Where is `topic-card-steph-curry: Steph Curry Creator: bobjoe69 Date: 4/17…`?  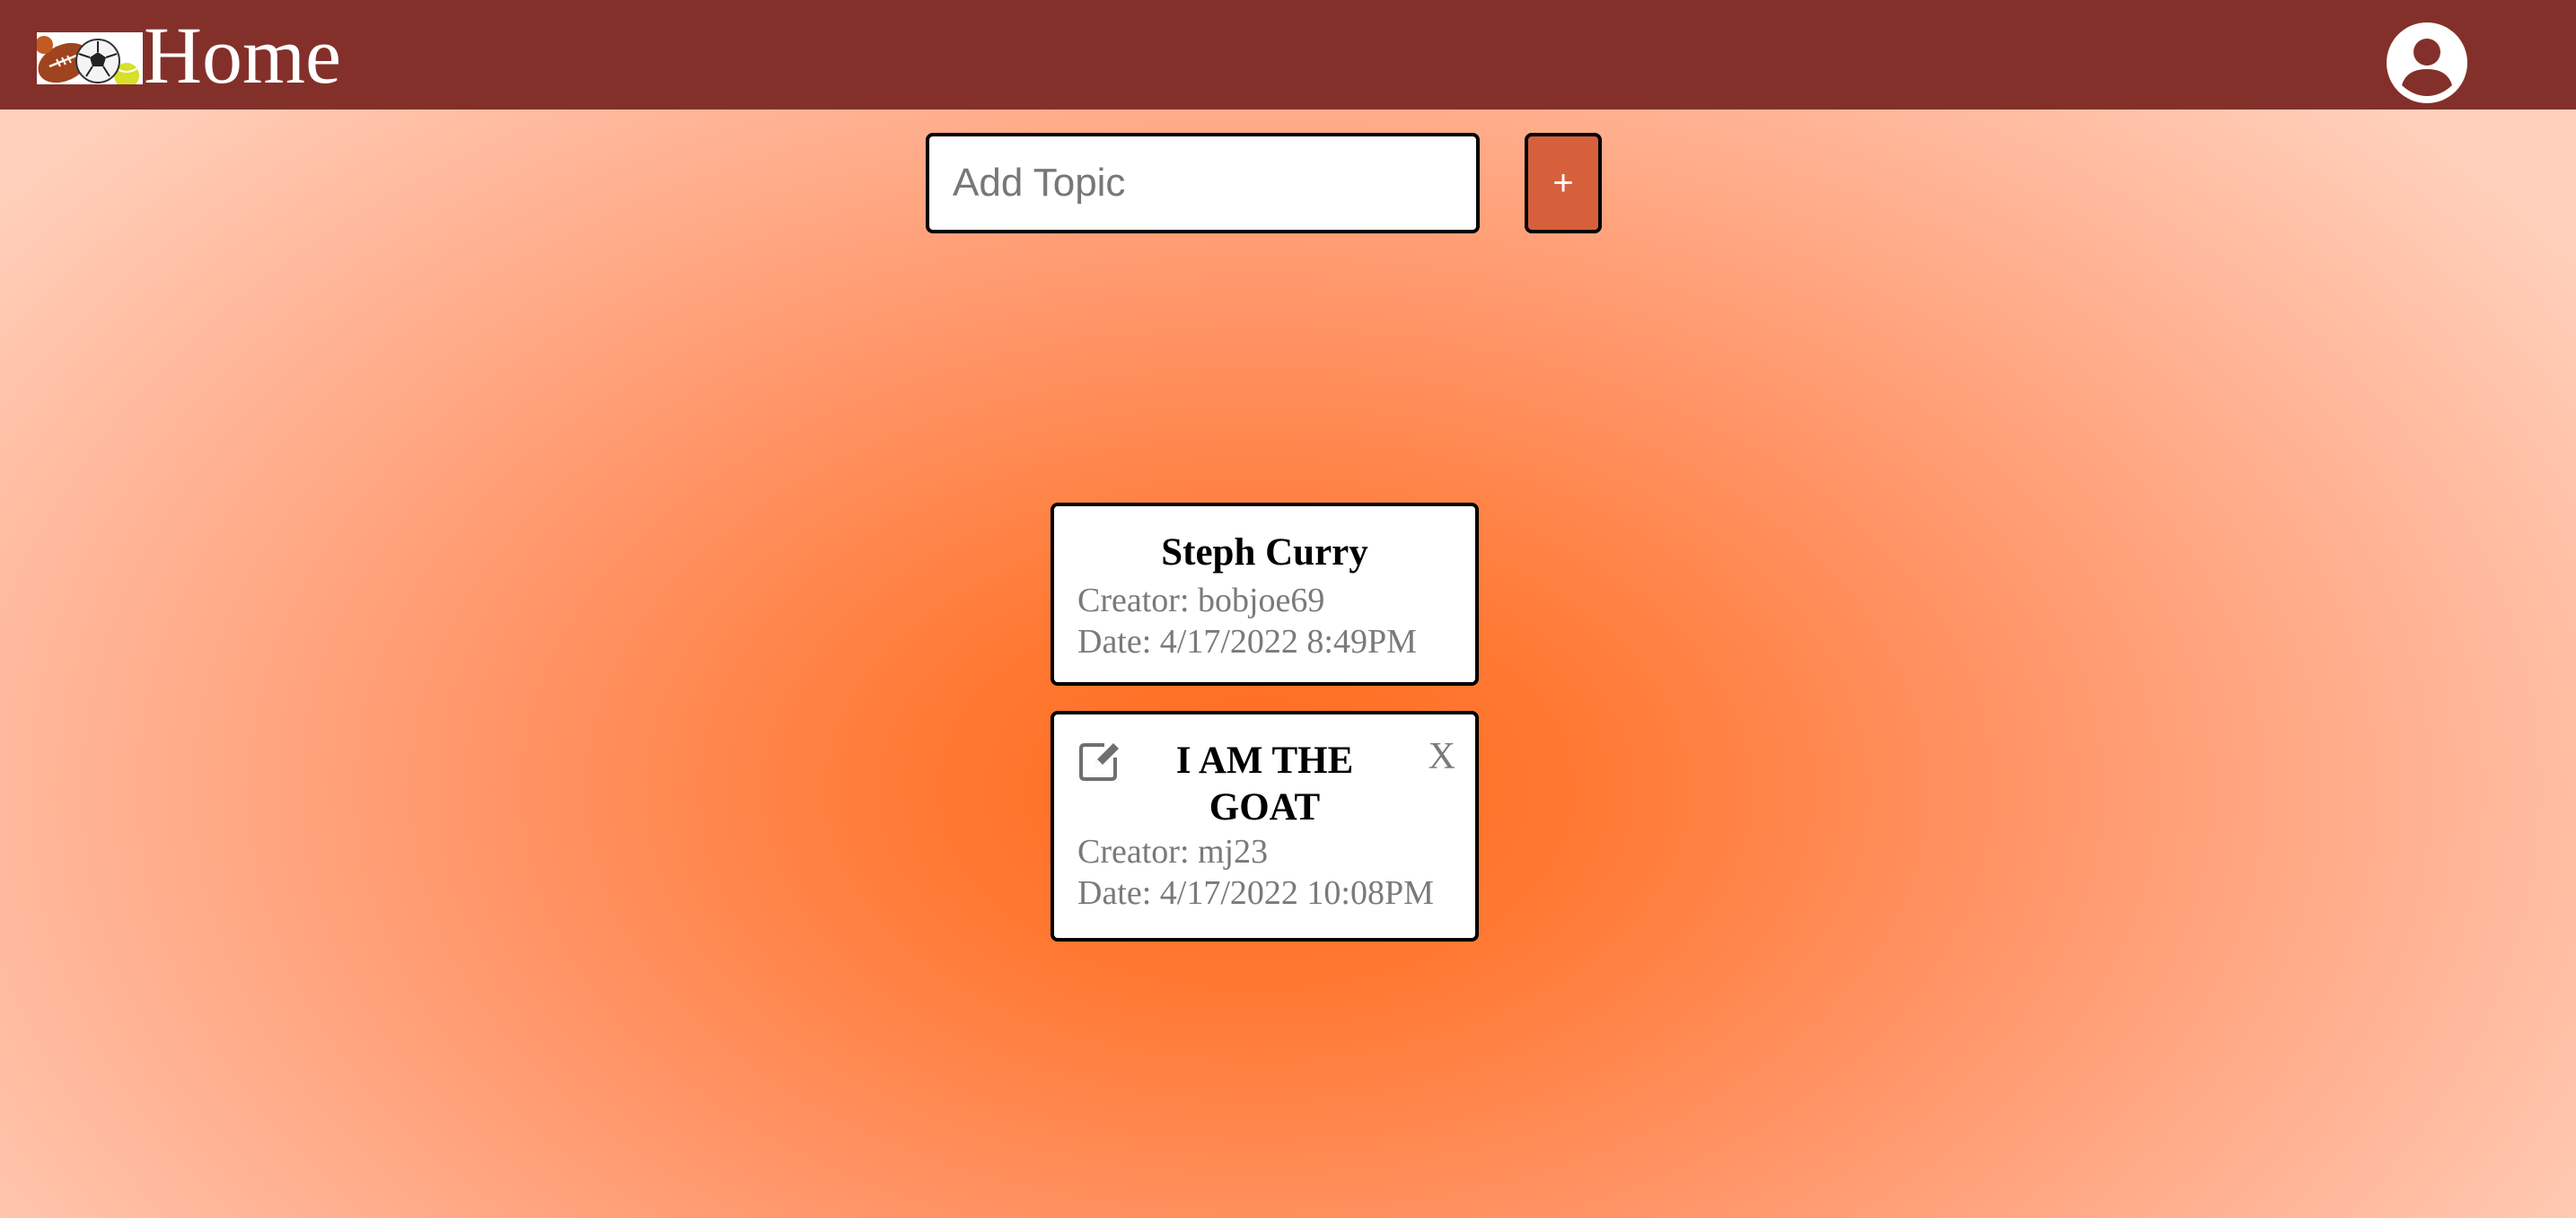 topic-card-steph-curry: Steph Curry Creator: bobjoe69 Date: 4/17… is located at coordinates (1265, 594).